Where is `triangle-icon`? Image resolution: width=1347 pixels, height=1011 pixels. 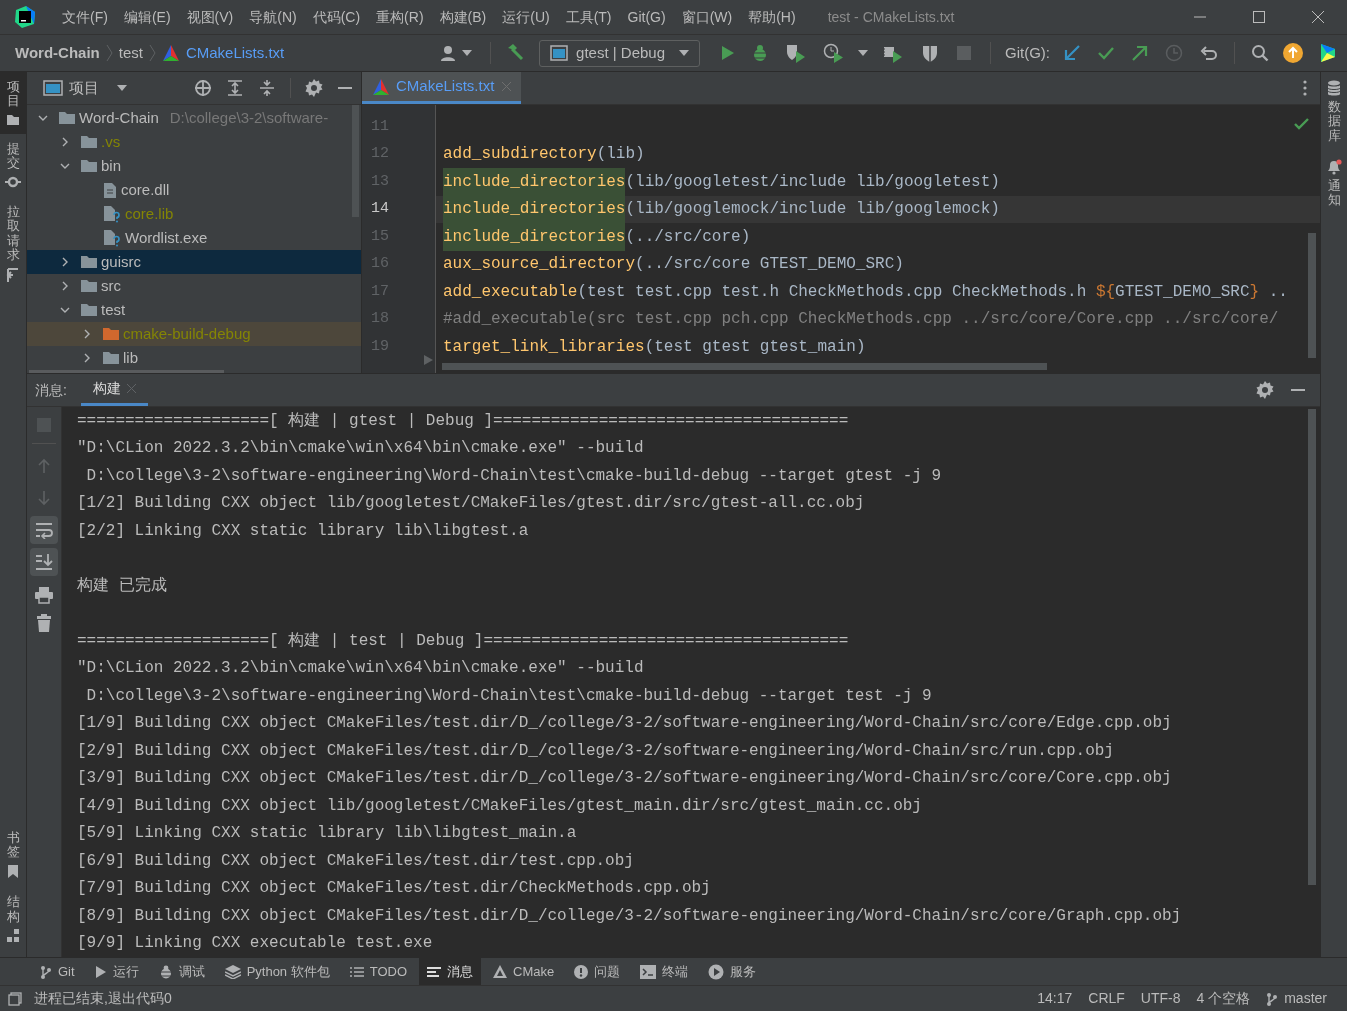 triangle-icon is located at coordinates (500, 971).